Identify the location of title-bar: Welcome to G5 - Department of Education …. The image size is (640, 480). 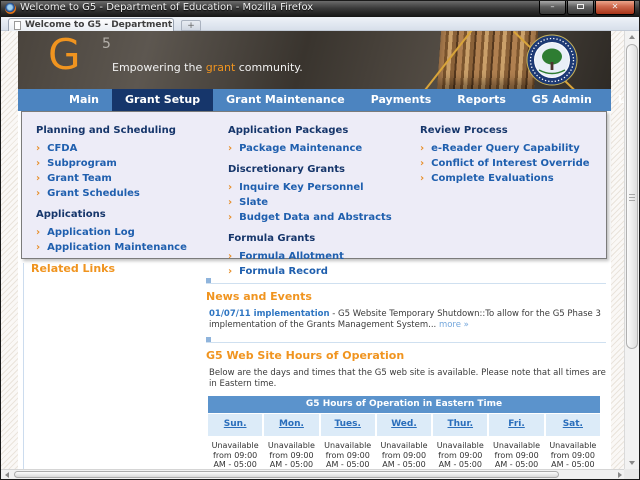
(320, 9).